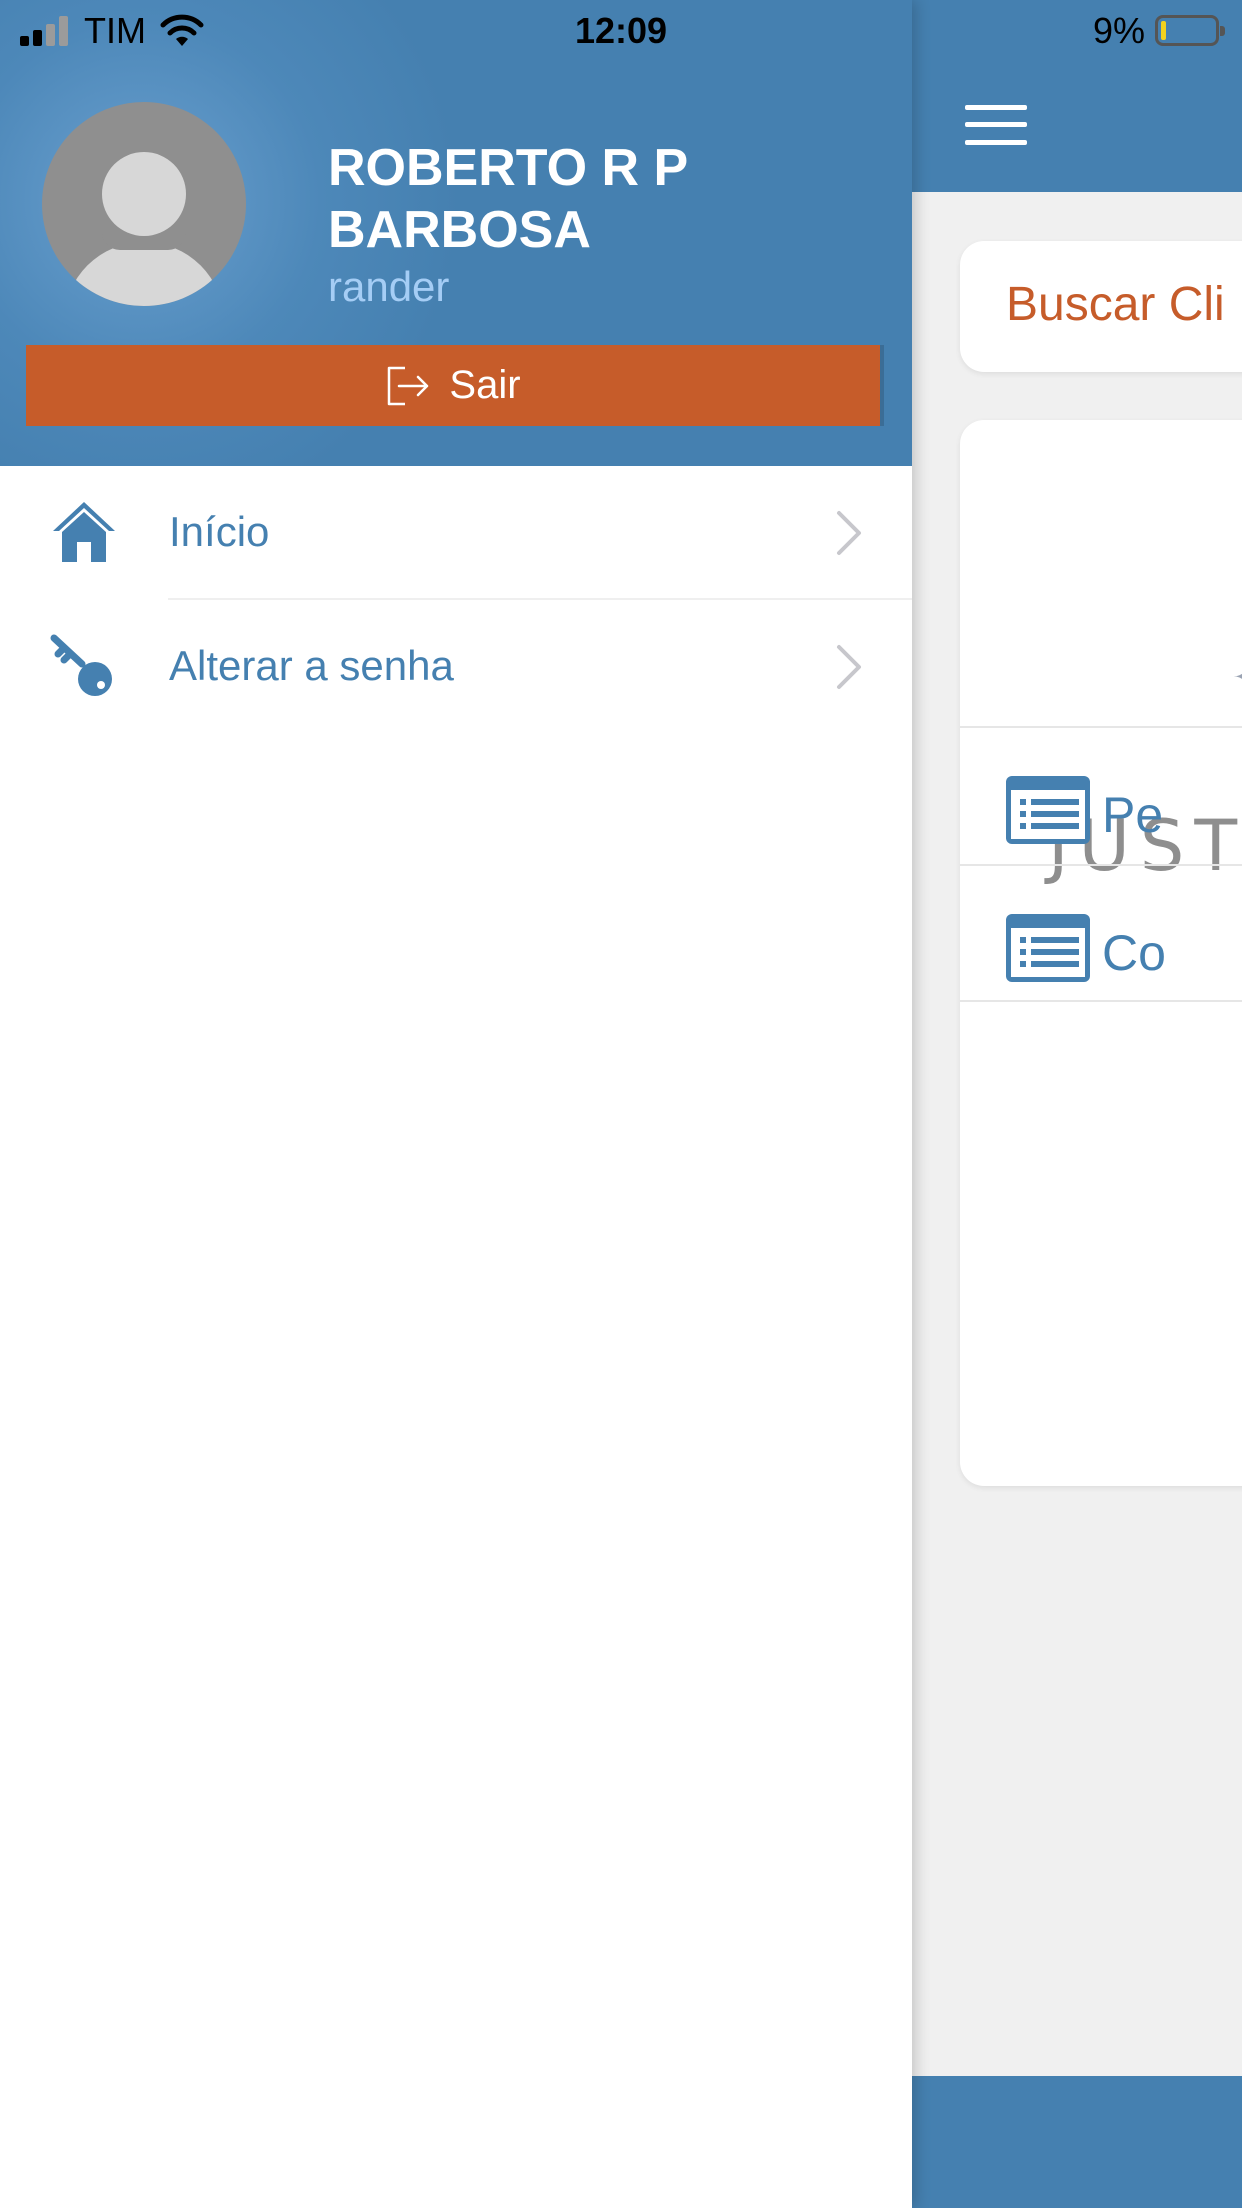 The width and height of the screenshot is (1242, 2208). I want to click on user-login: rander, so click(389, 286).